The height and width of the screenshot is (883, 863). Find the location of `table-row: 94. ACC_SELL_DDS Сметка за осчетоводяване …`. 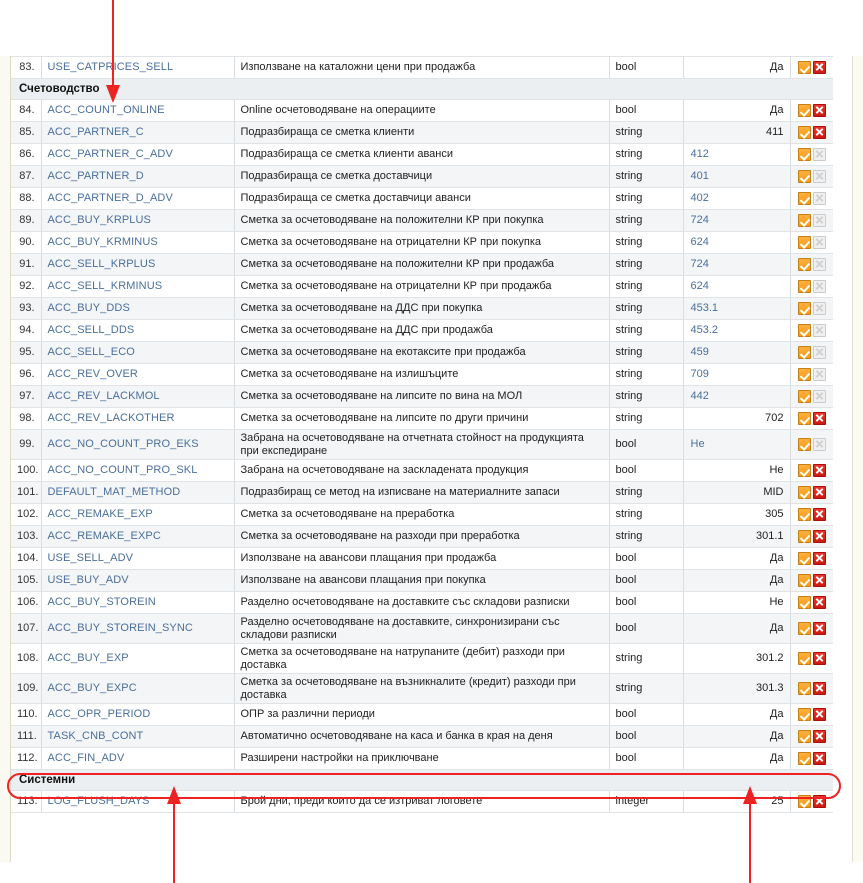

table-row: 94. ACC_SELL_DDS Сметка за осчетоводяване … is located at coordinates (422, 330).